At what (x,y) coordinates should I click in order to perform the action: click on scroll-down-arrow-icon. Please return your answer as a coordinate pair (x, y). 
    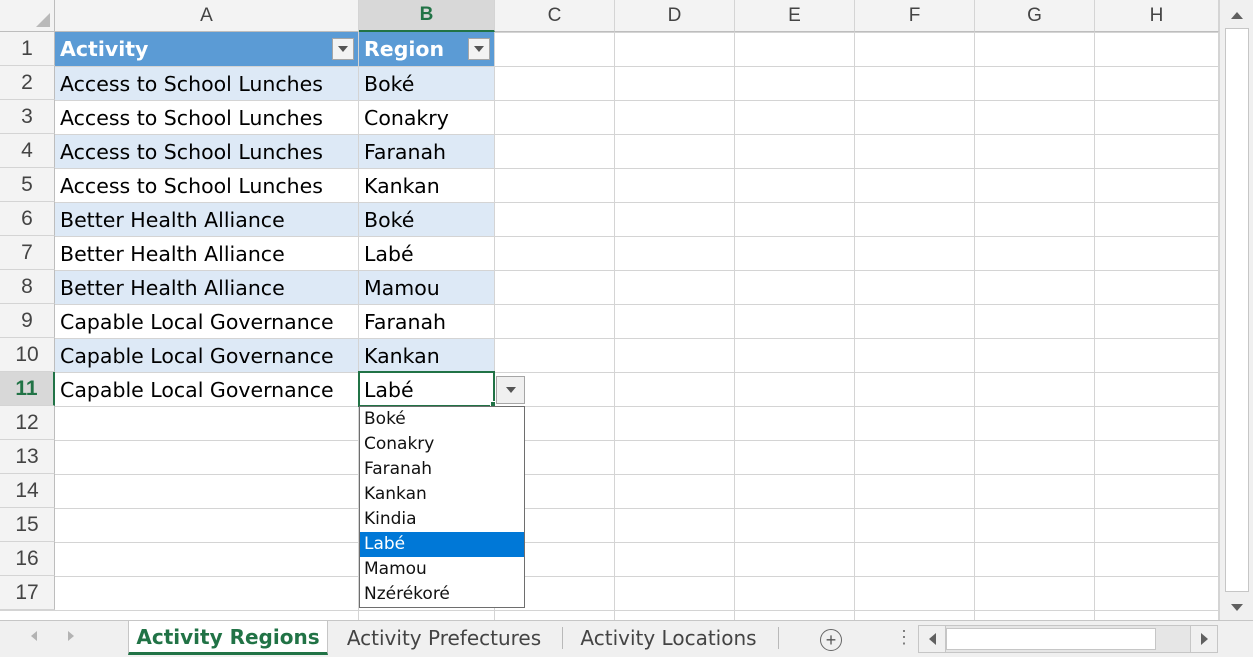
    Looking at the image, I should click on (1237, 607).